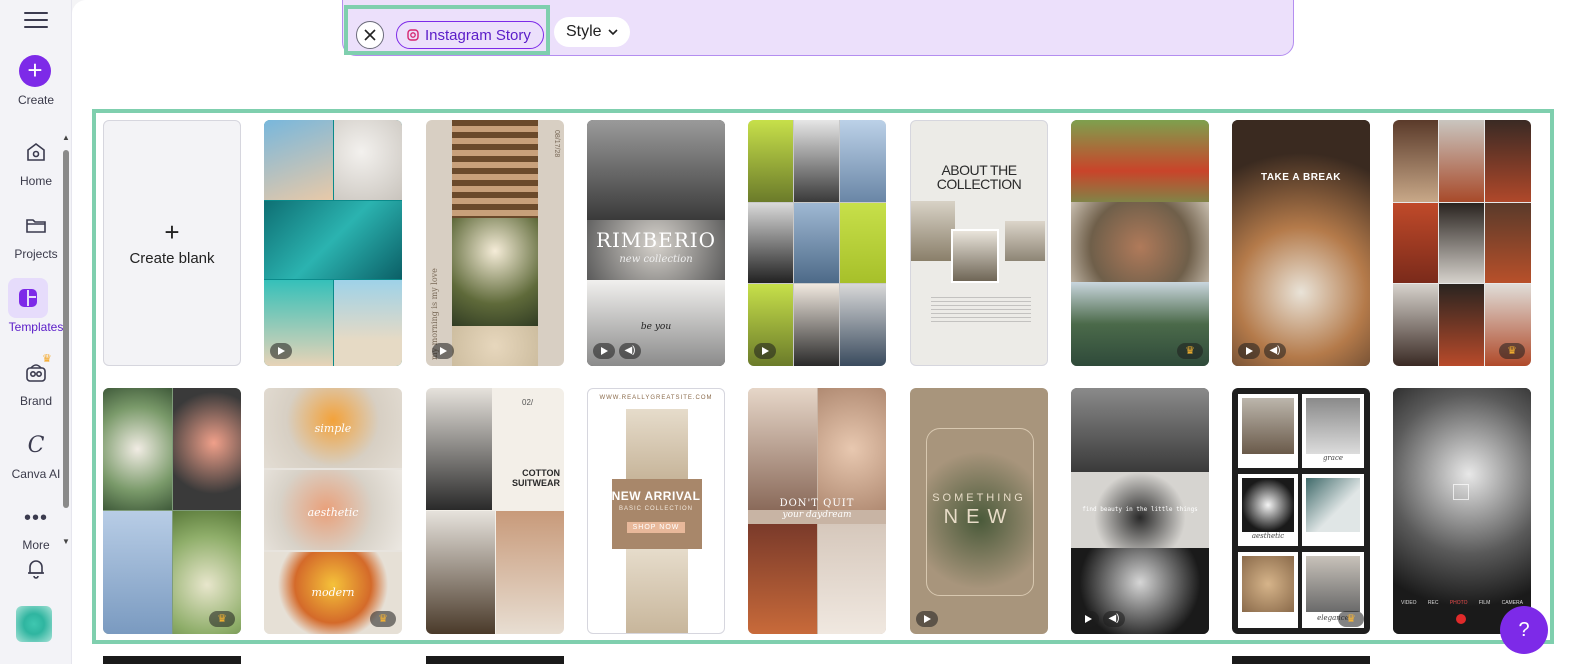 The image size is (1582, 664). I want to click on template-card: DON'T QUIT your daydream, so click(817, 511).